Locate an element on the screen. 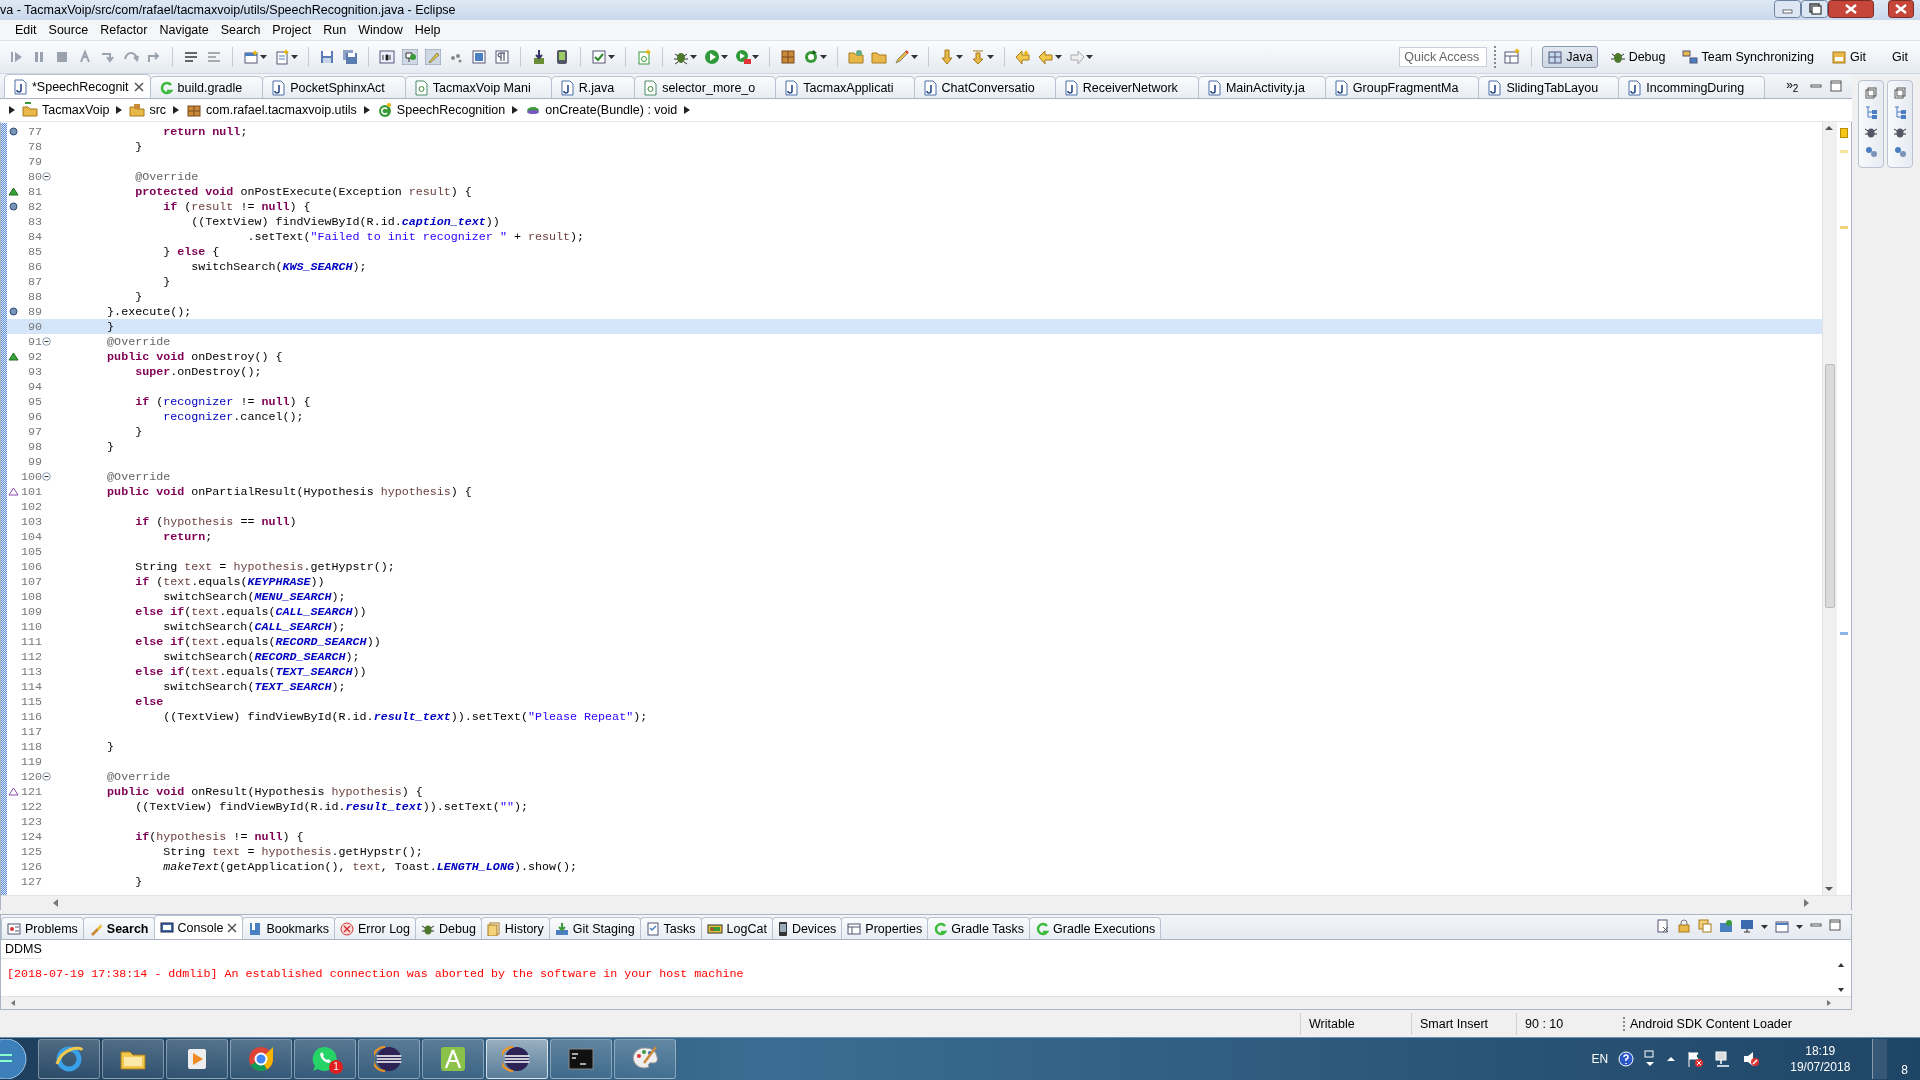 Image resolution: width=1920 pixels, height=1080 pixels. download-icon is located at coordinates (539, 57).